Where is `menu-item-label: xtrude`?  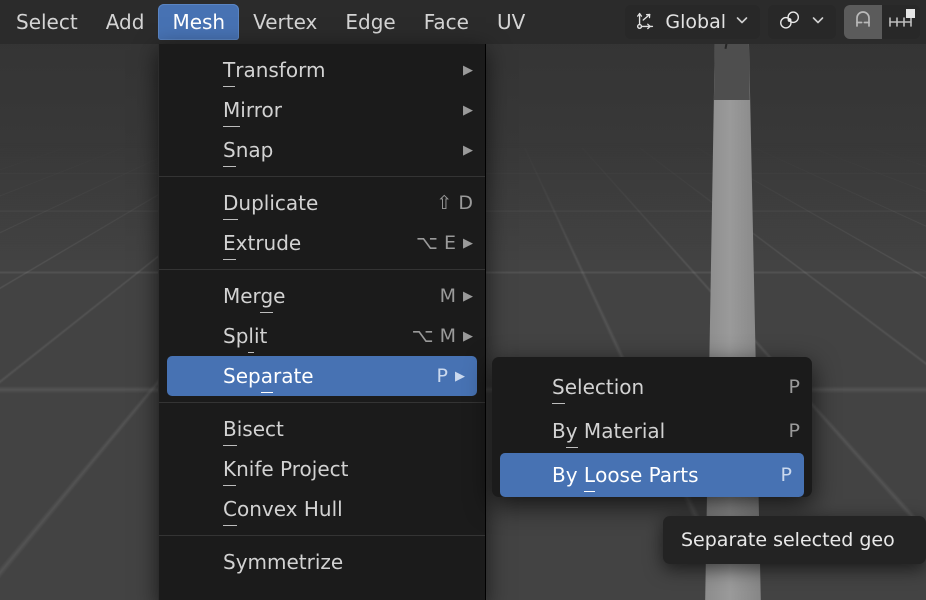
menu-item-label: xtrude is located at coordinates (268, 243).